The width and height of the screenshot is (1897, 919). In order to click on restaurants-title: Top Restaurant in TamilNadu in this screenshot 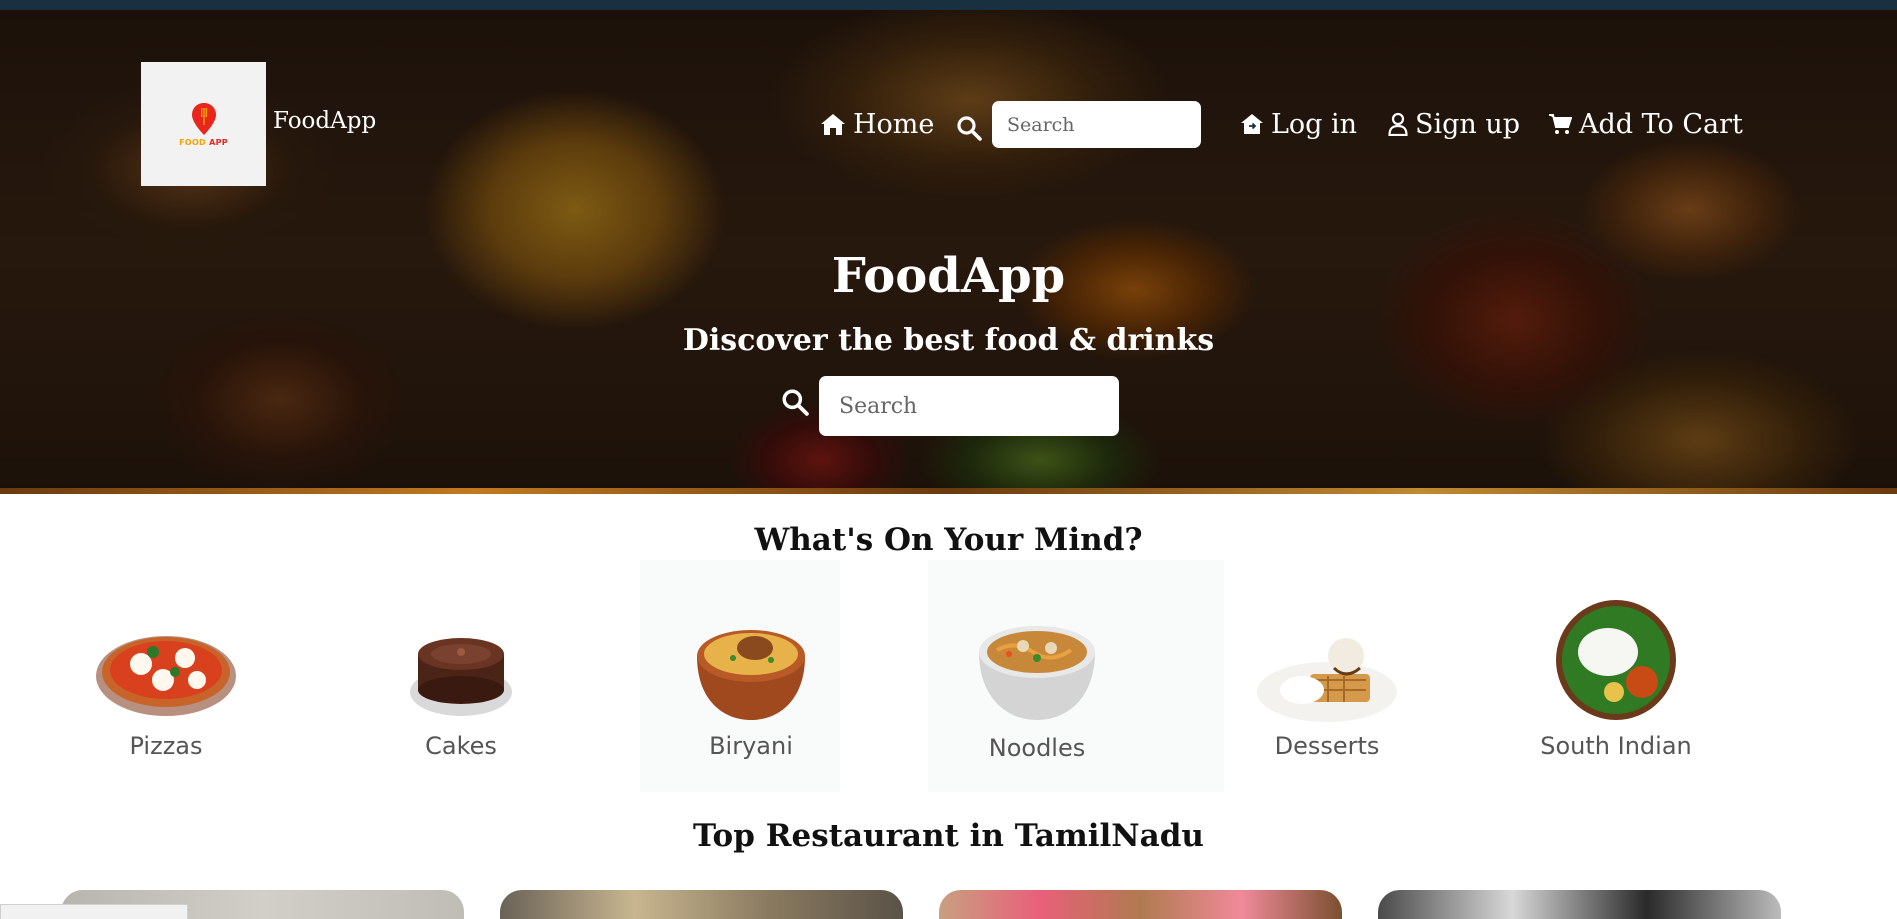, I will do `click(948, 836)`.